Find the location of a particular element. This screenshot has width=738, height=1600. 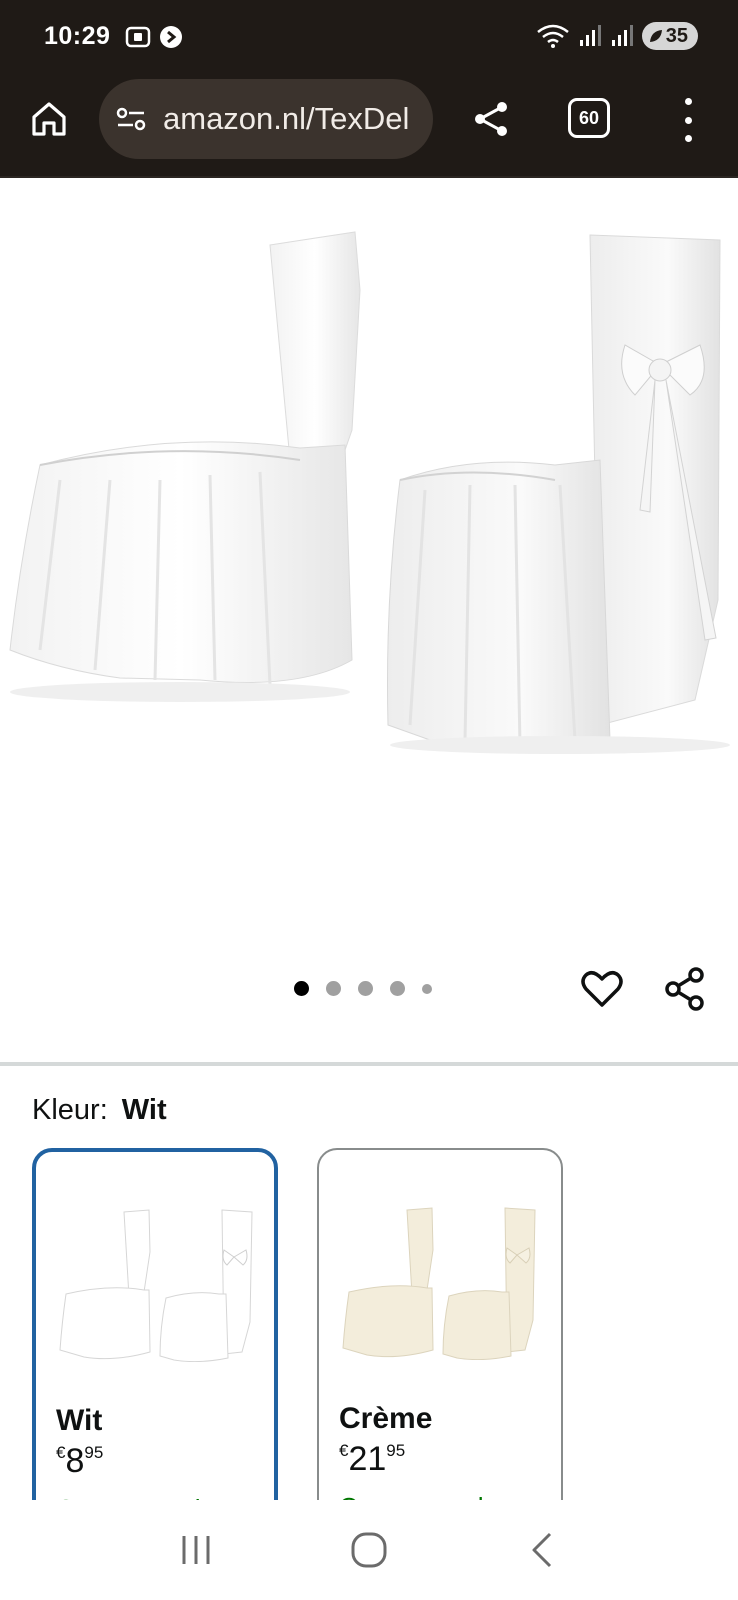

section-divider is located at coordinates (369, 1064).